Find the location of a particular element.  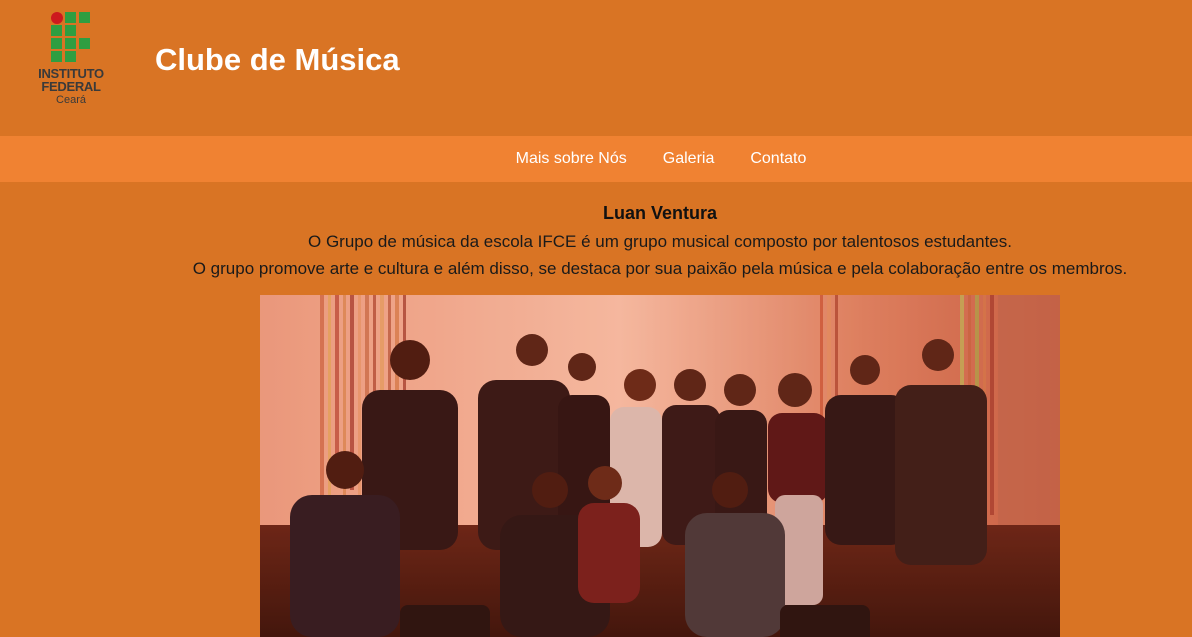

logo-text-ceara: Ceará is located at coordinates (71, 100).